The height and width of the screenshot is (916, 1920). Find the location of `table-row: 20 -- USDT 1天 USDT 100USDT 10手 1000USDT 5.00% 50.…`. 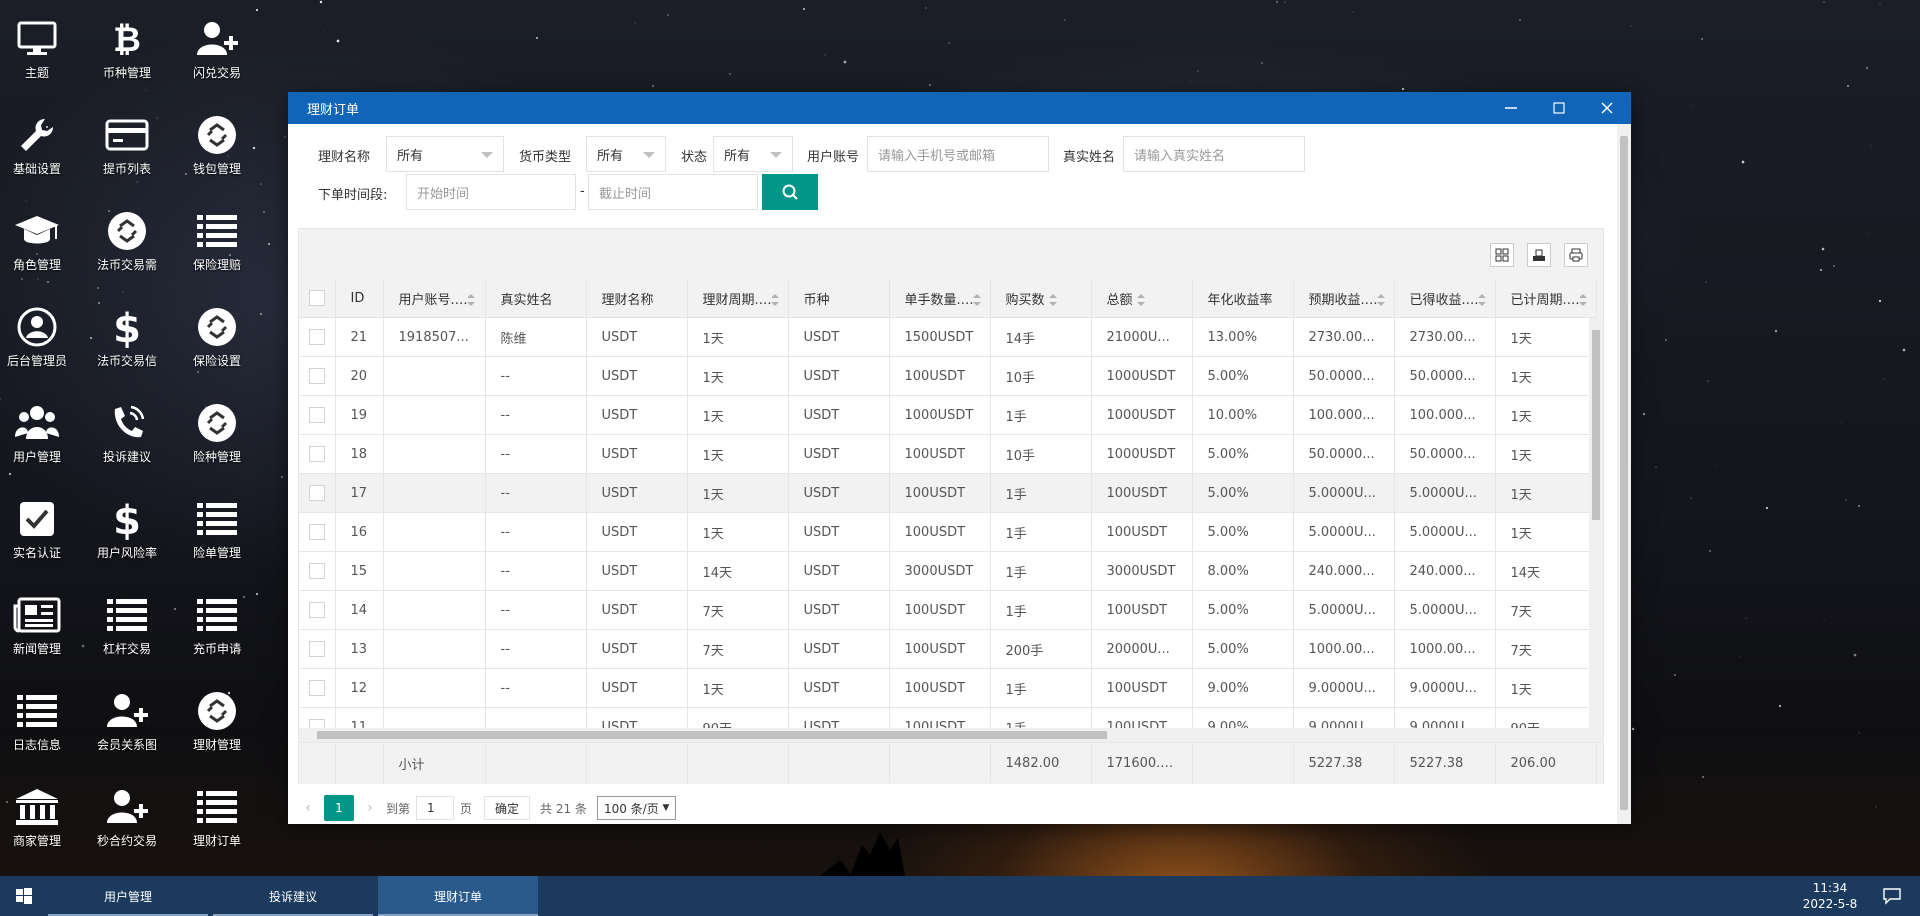

table-row: 20 -- USDT 1天 USDT 100USDT 10手 1000USDT 5.00% 50.… is located at coordinates (944, 376).